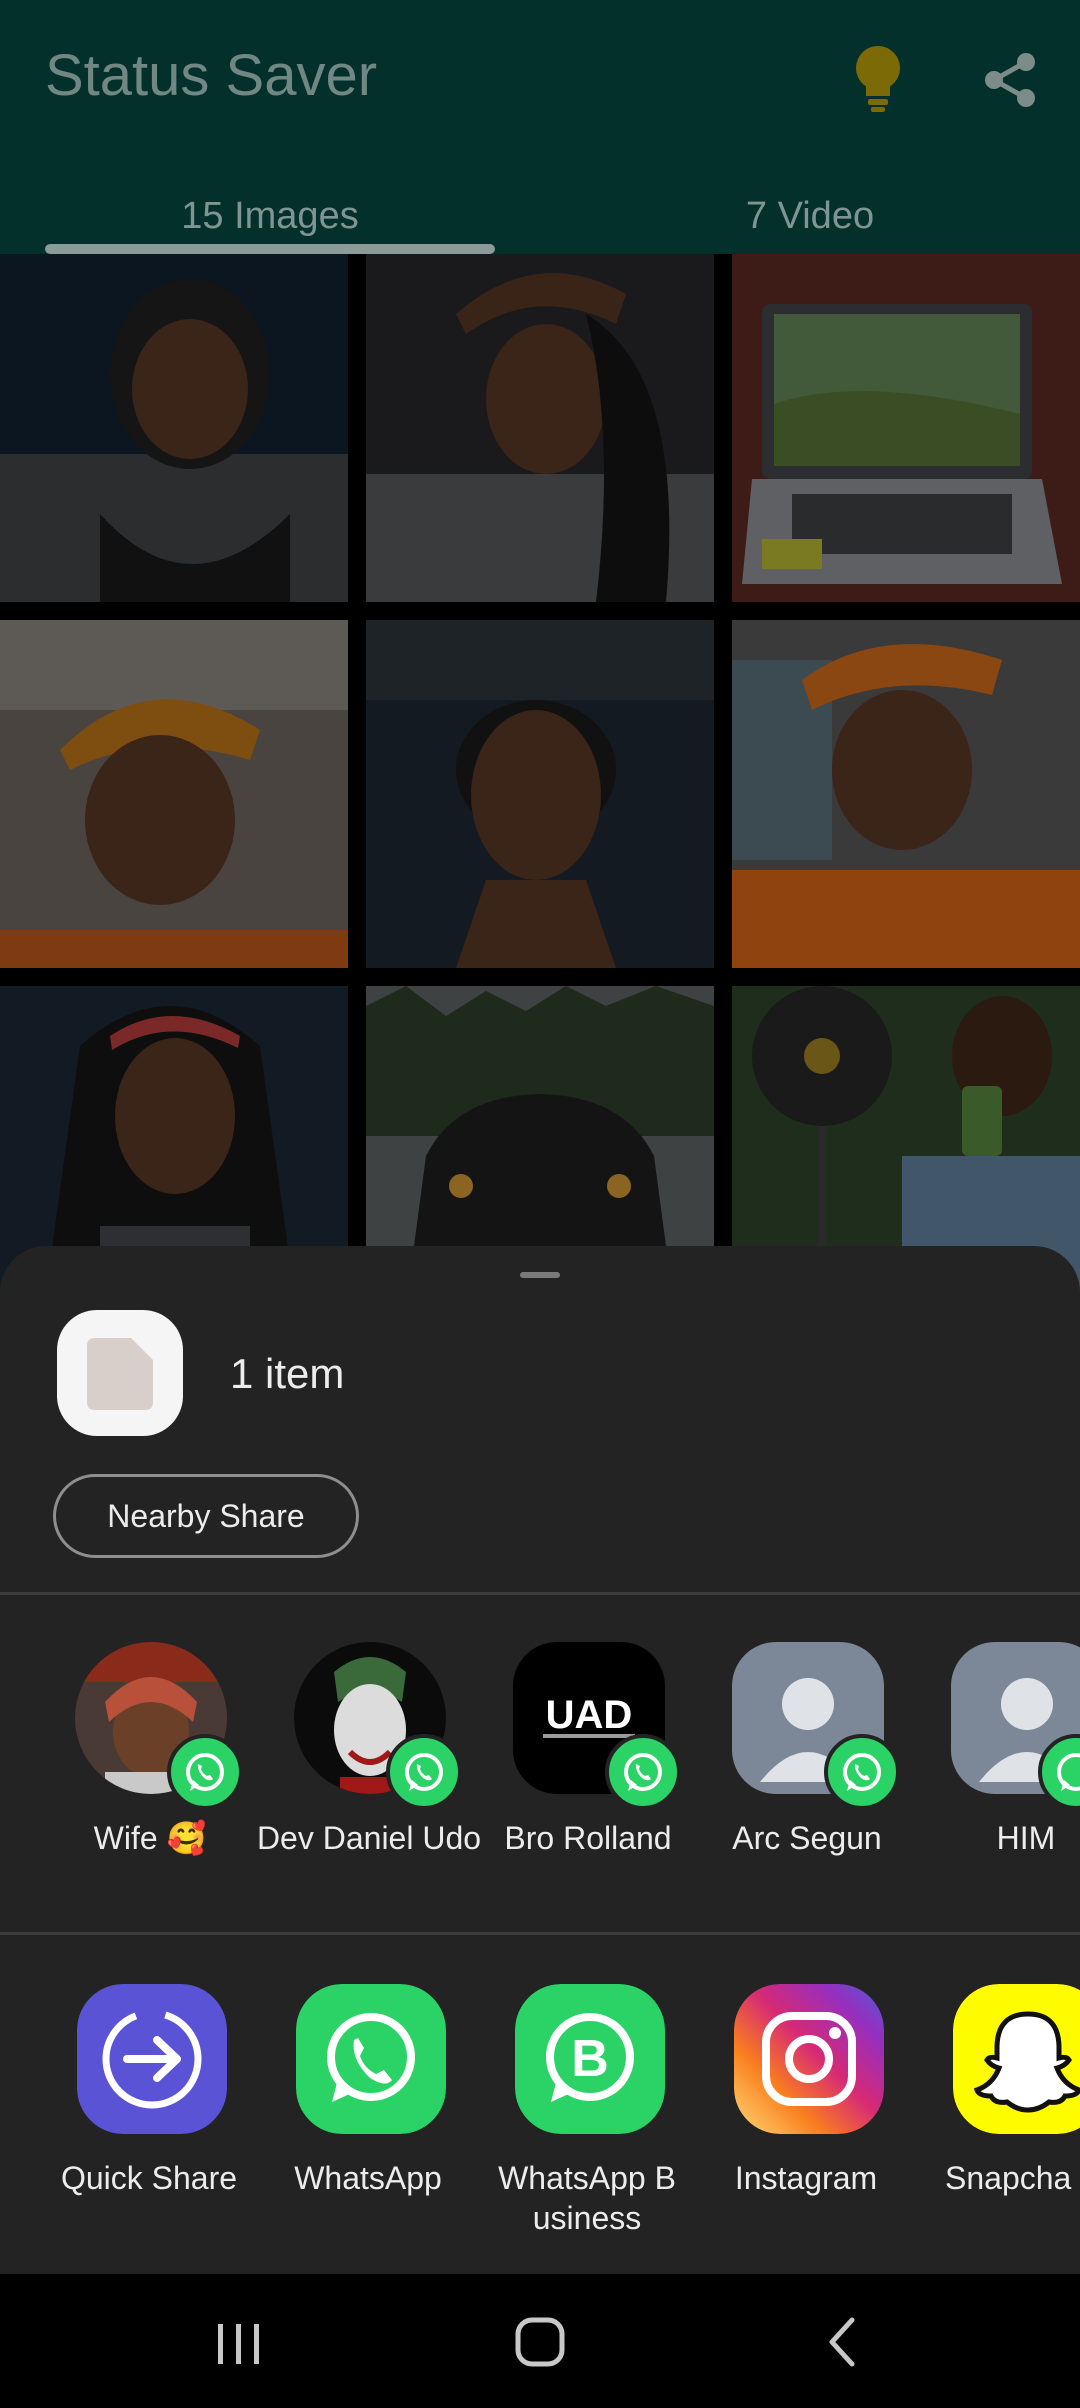  I want to click on file-icon, so click(120, 1374).